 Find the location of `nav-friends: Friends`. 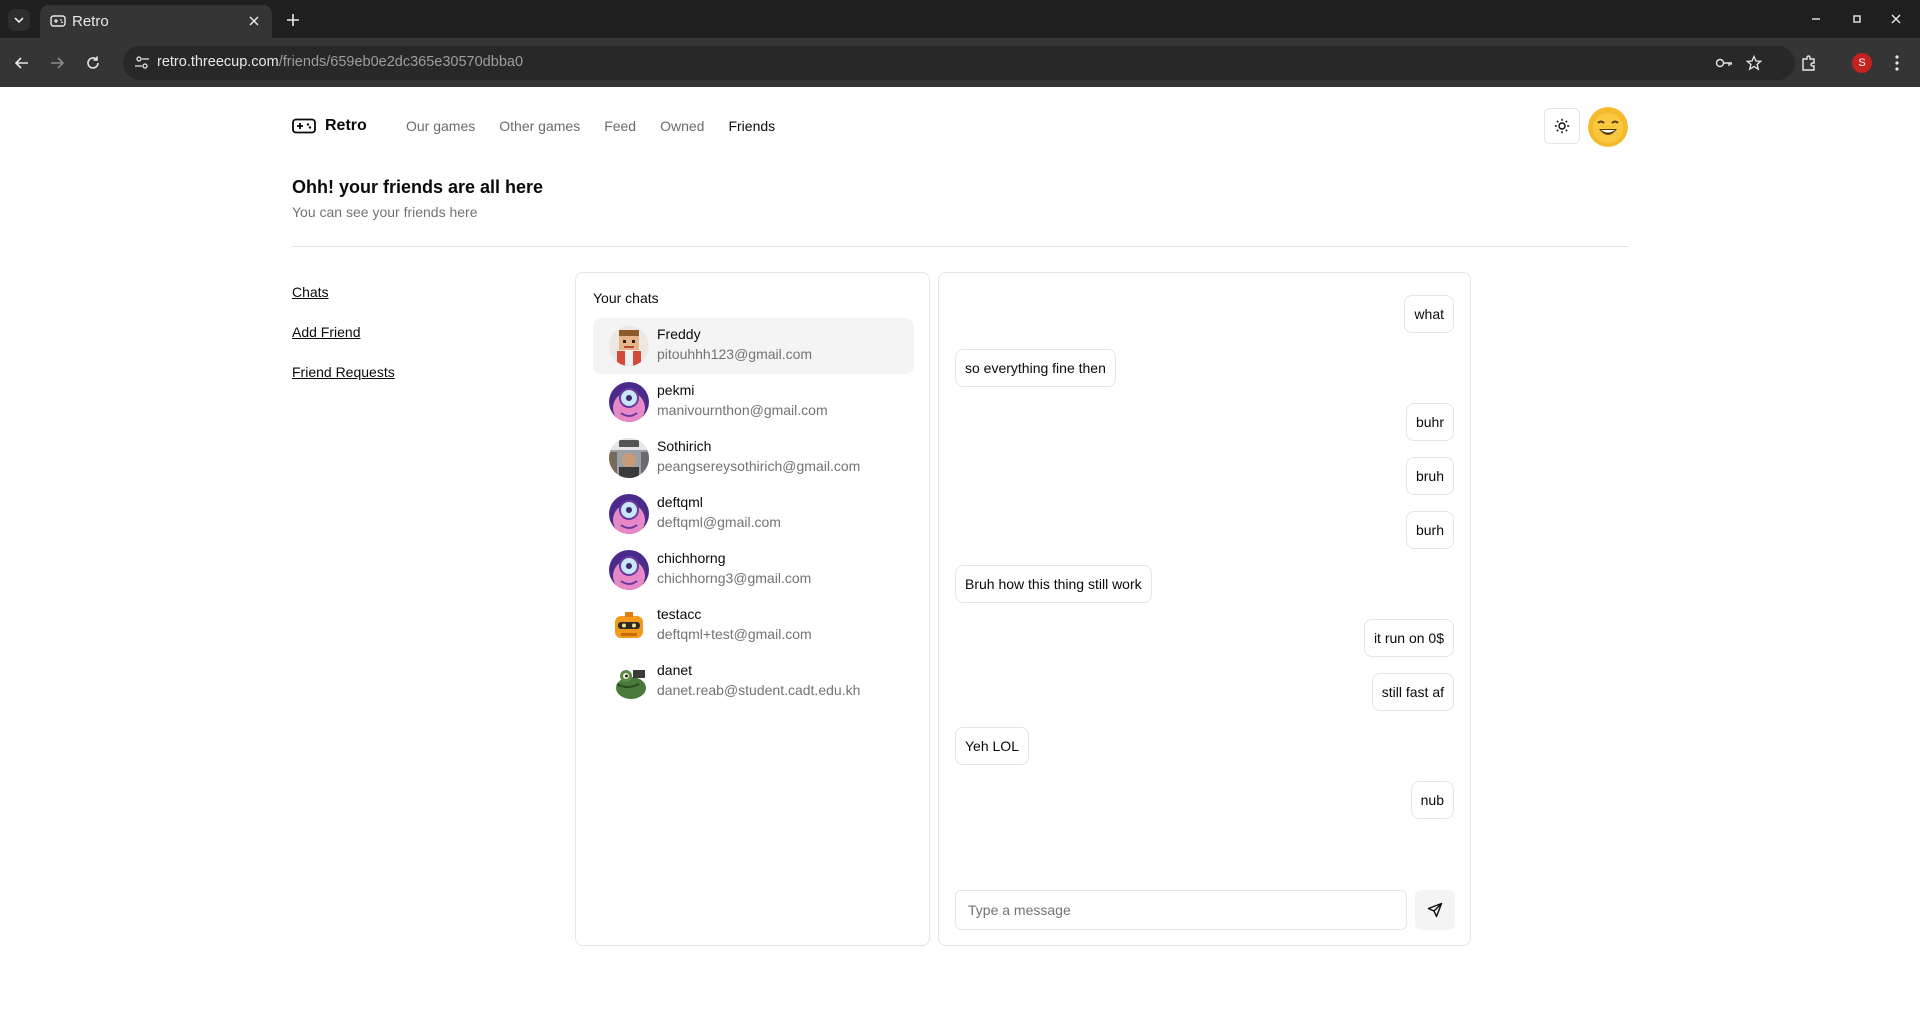

nav-friends: Friends is located at coordinates (751, 126).